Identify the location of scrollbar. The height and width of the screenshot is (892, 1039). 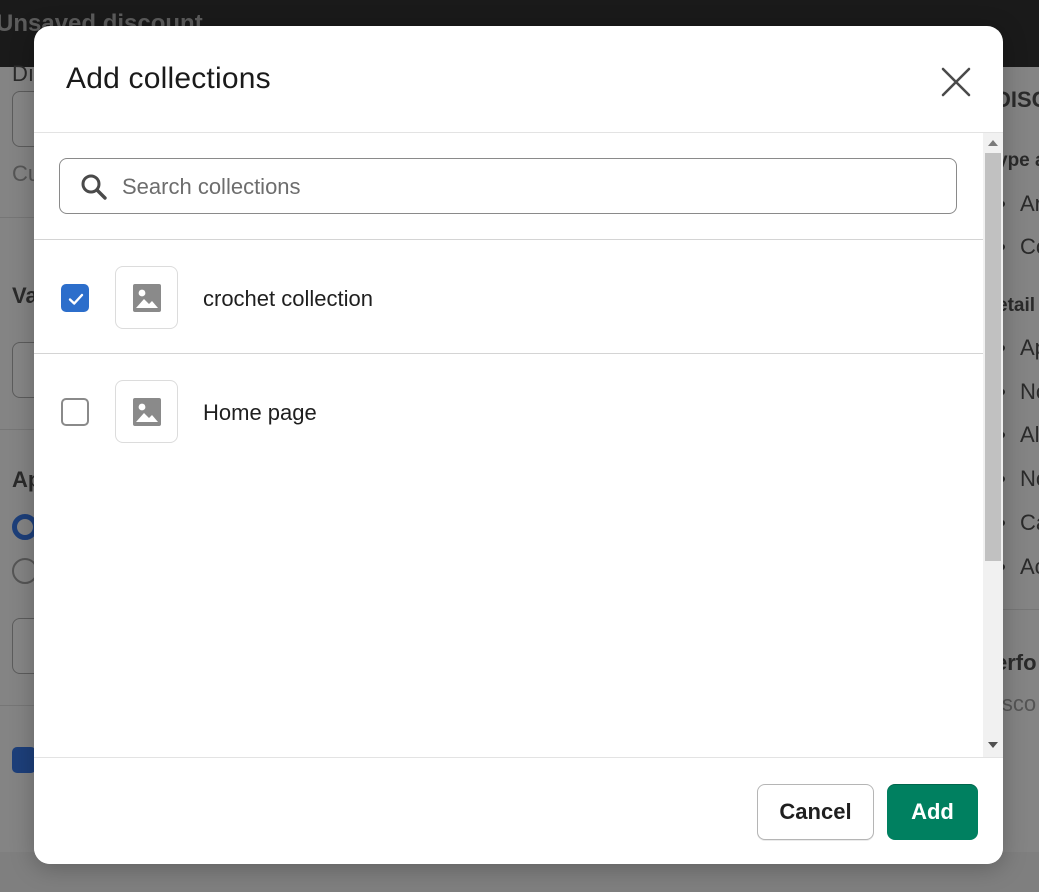
(993, 445).